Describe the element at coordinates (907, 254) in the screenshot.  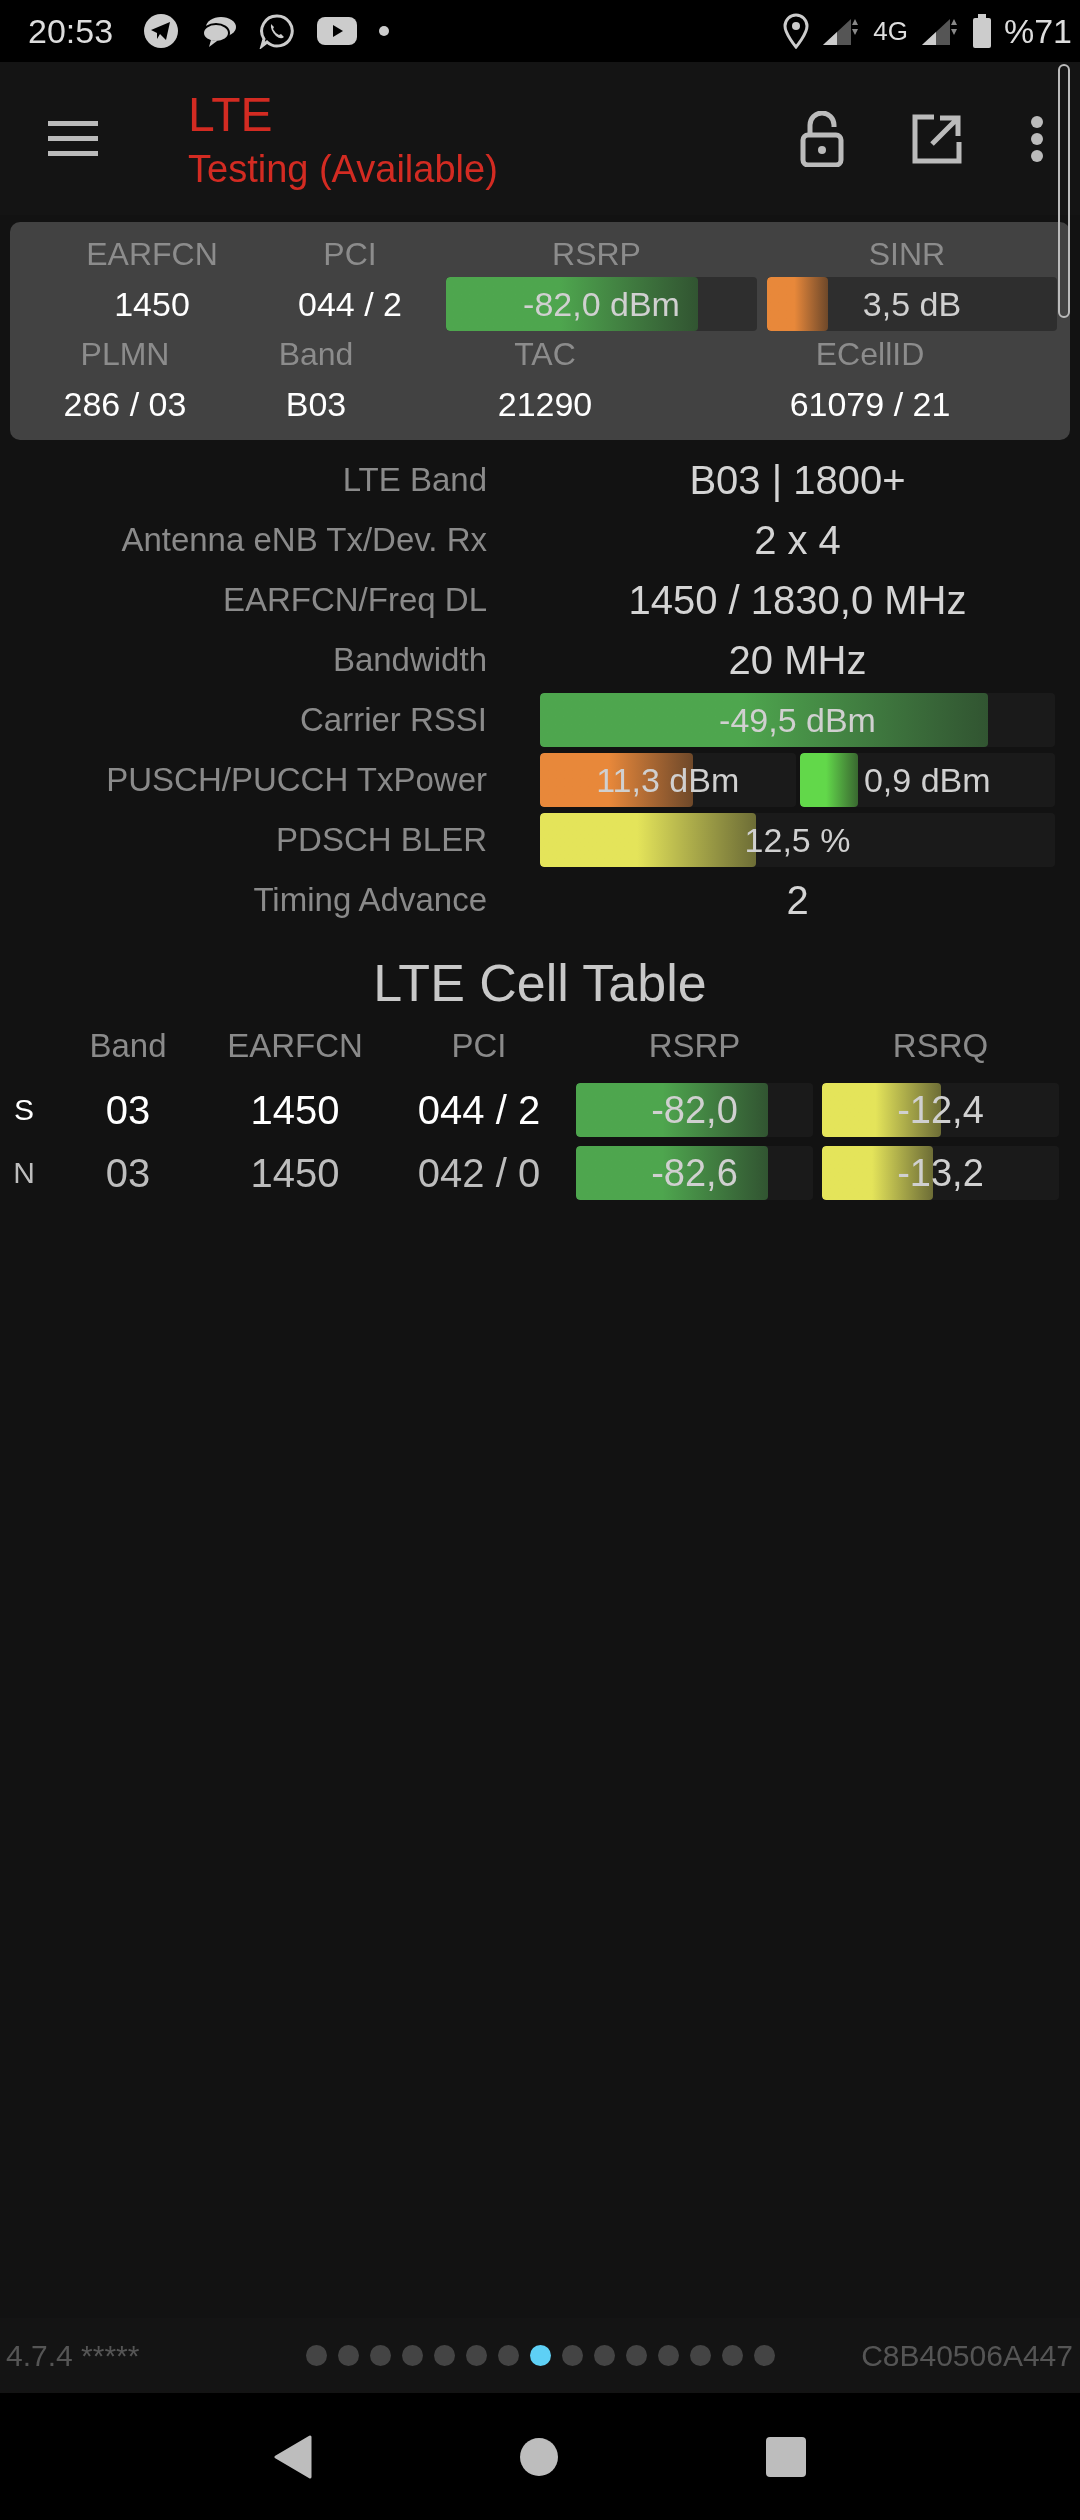
I see `field-label: SINR` at that location.